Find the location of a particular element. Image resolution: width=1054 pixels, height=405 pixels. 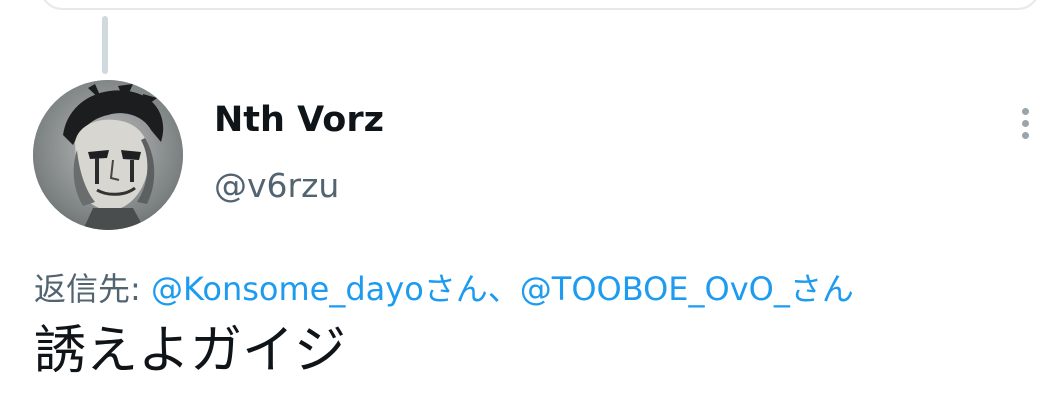

tweet-text: 誘えよガイジ is located at coordinates (190, 351).